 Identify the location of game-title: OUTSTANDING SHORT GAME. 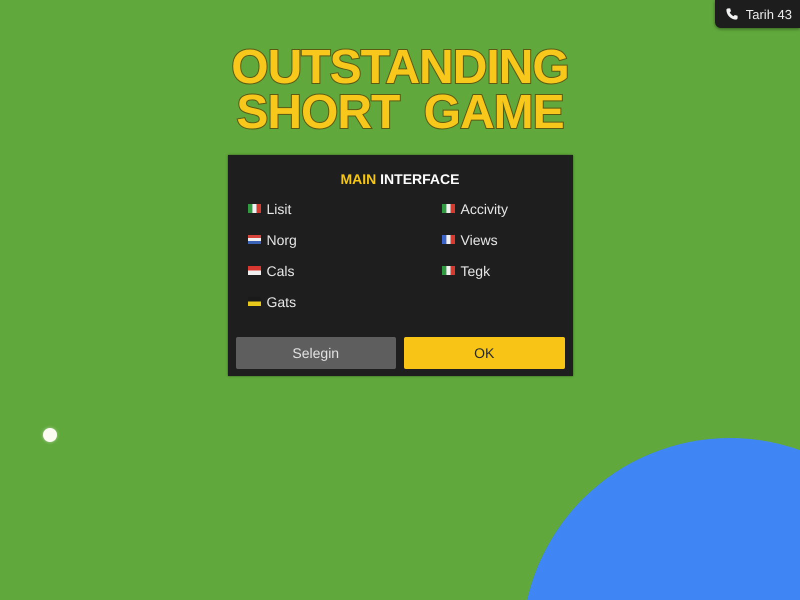
(400, 90).